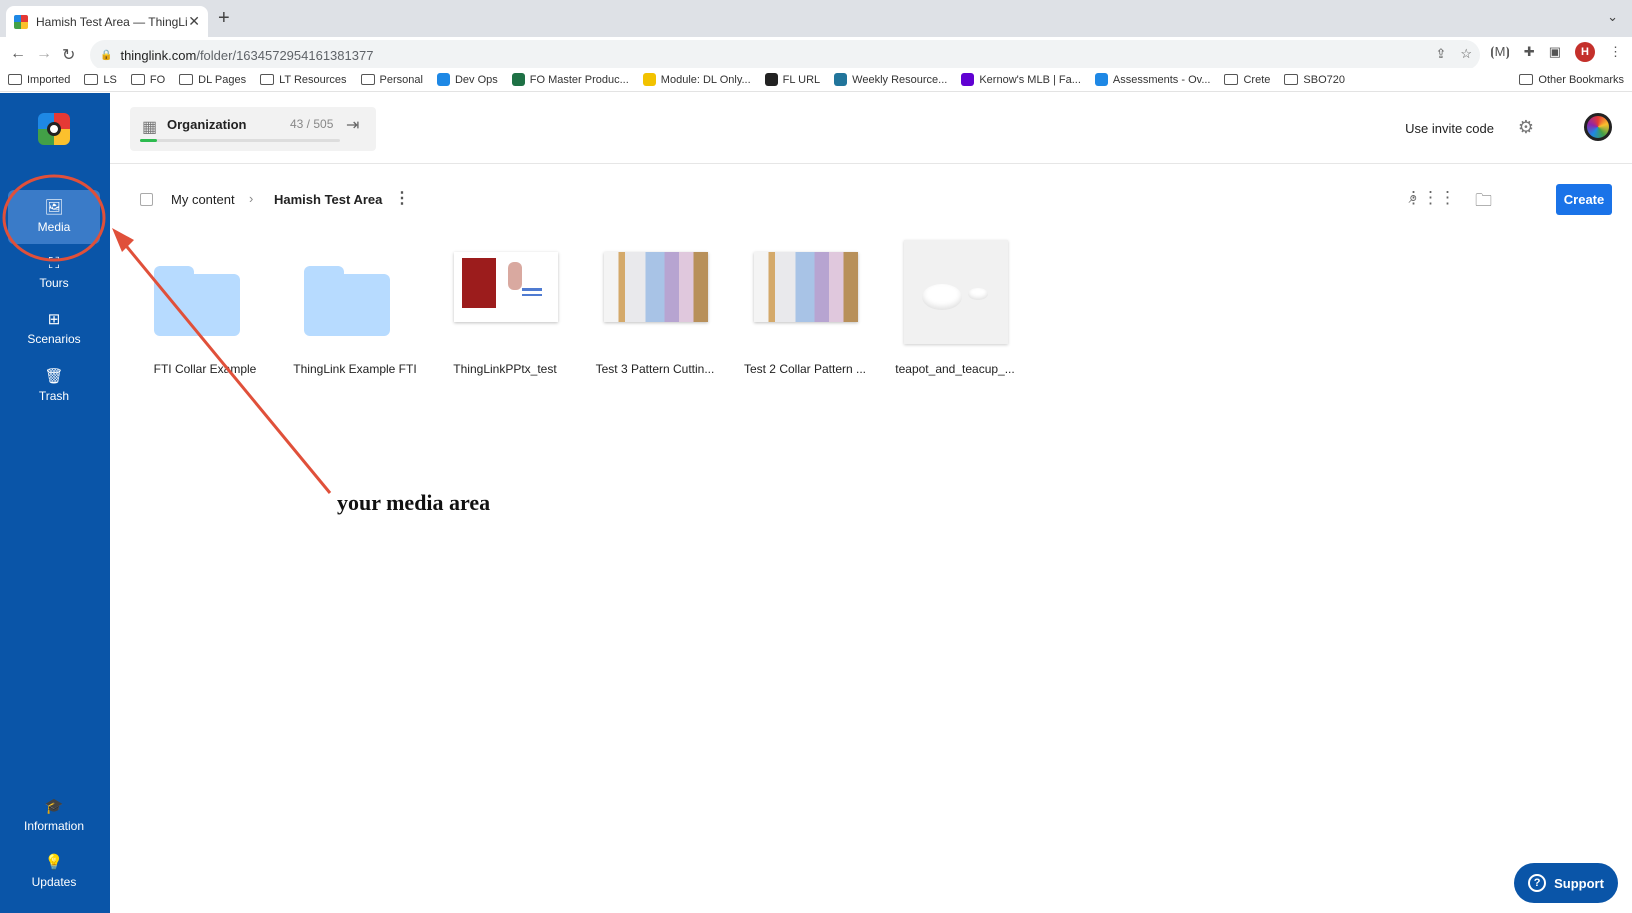 The width and height of the screenshot is (1632, 913). Describe the element at coordinates (792, 79) in the screenshot. I see `bookmark-item: FL URL` at that location.